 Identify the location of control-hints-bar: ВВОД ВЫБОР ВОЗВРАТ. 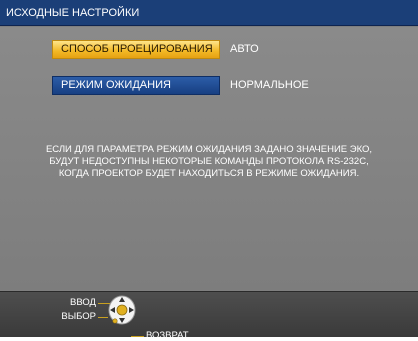
(209, 316).